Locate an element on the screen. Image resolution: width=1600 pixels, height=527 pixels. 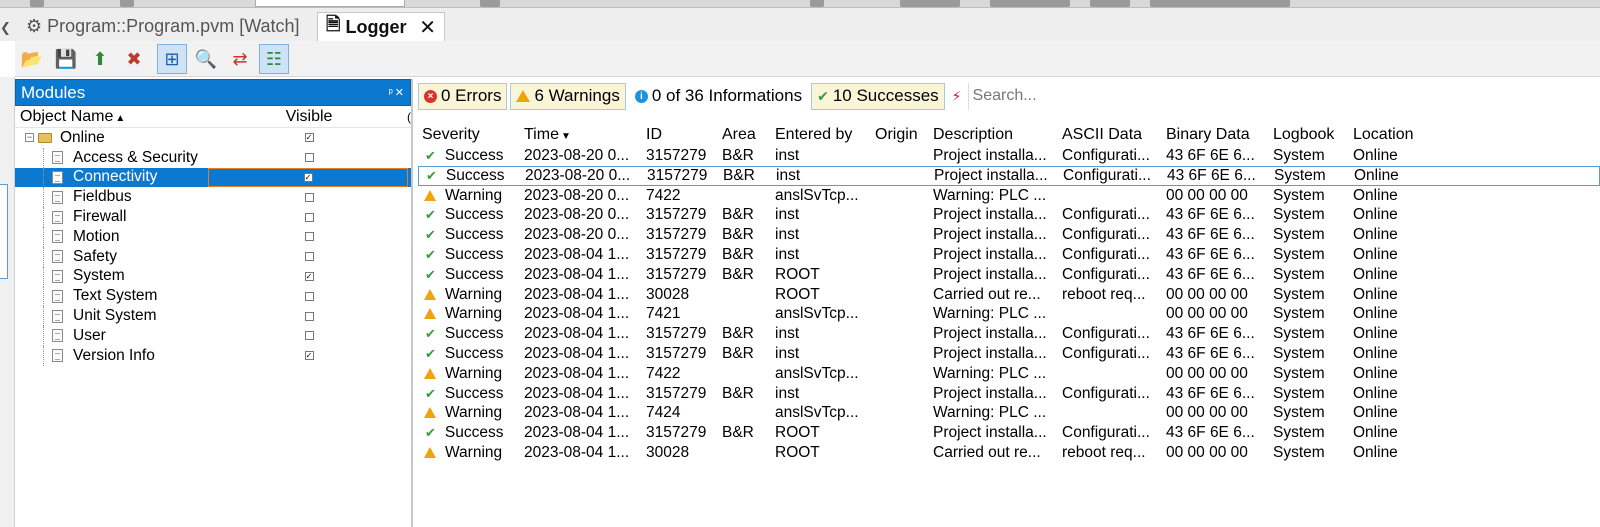
filter-errors-button: × 0 Errors is located at coordinates (463, 96).